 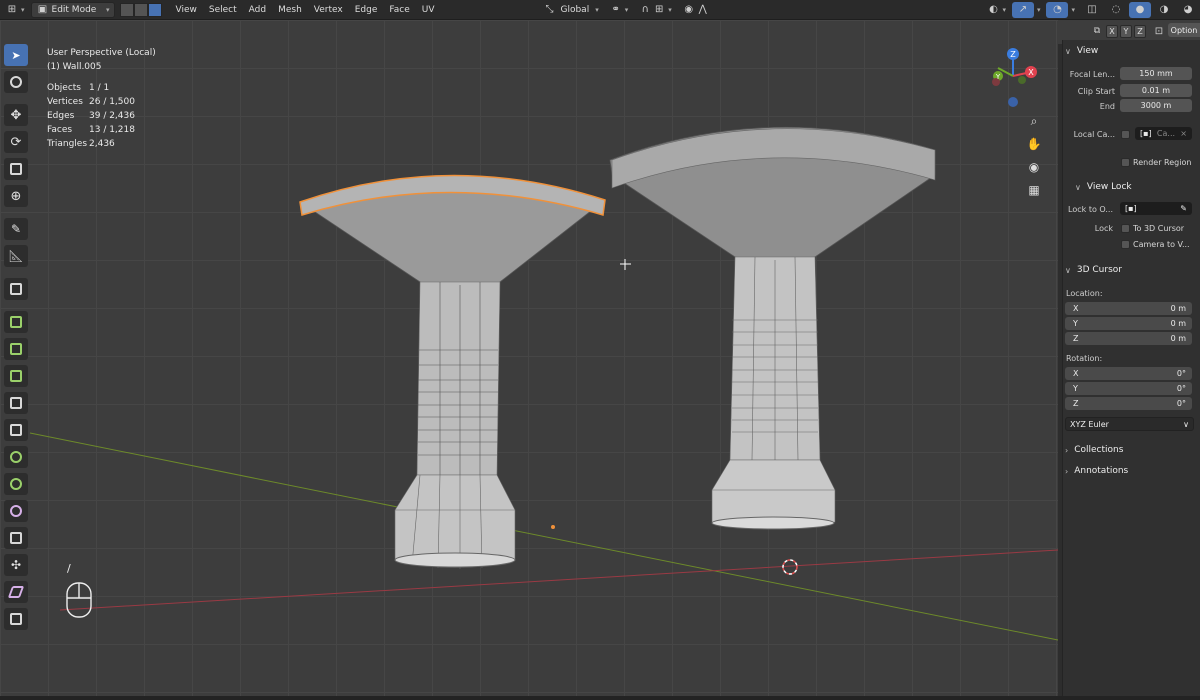 What do you see at coordinates (16, 376) in the screenshot?
I see `bevel-tool` at bounding box center [16, 376].